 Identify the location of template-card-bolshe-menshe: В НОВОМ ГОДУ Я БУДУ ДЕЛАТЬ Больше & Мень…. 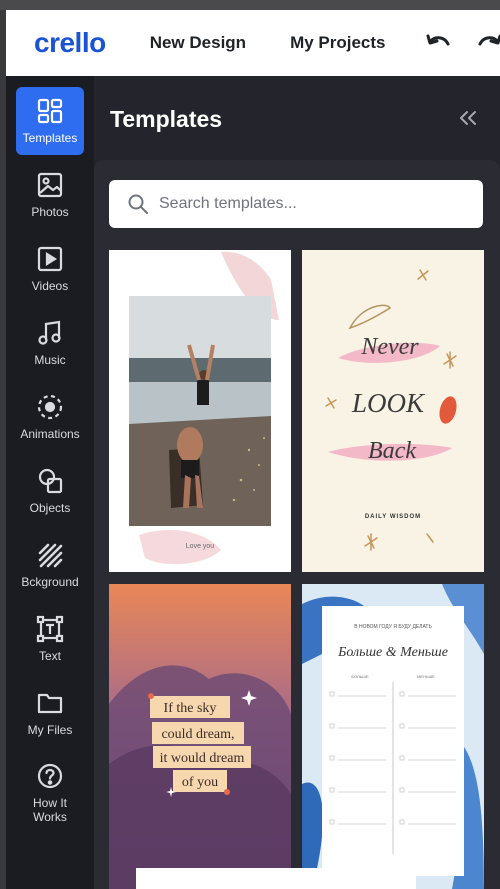
(393, 736).